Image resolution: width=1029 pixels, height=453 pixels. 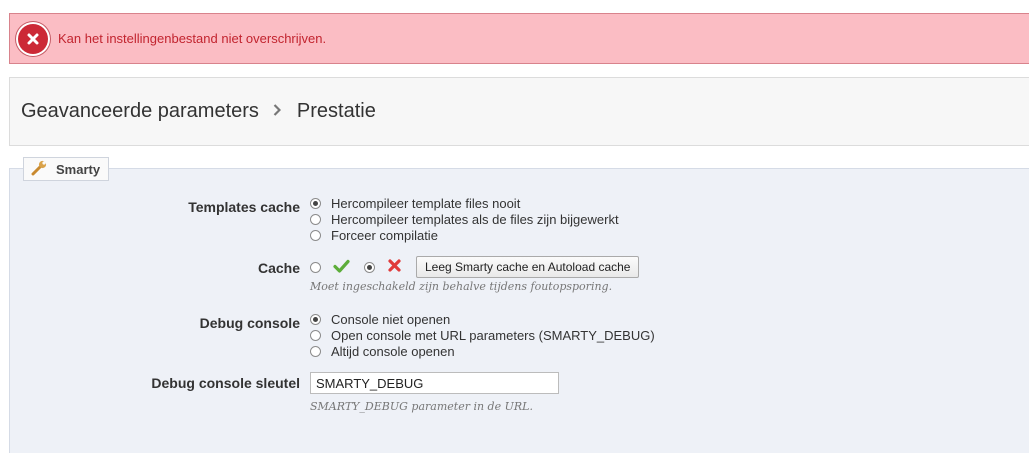 What do you see at coordinates (369, 267) in the screenshot?
I see `cache-disabled-radio` at bounding box center [369, 267].